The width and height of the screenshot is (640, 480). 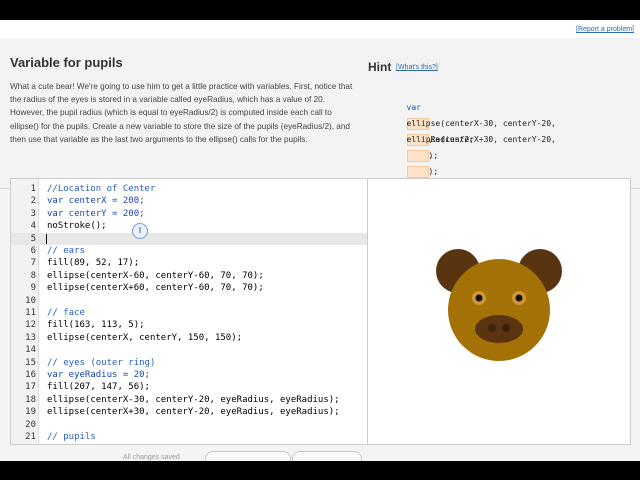 I want to click on hint-title: Hint, so click(x=380, y=67).